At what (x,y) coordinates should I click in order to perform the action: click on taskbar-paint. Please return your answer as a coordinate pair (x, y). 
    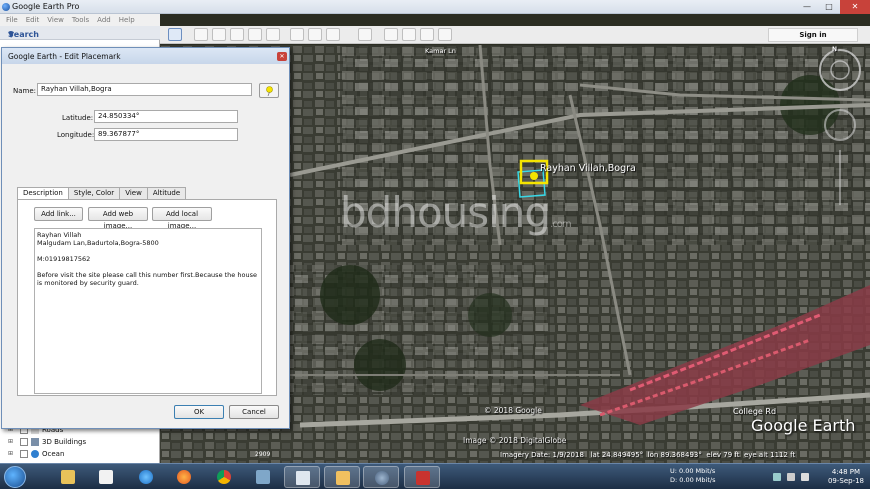
    Looking at the image, I should click on (342, 477).